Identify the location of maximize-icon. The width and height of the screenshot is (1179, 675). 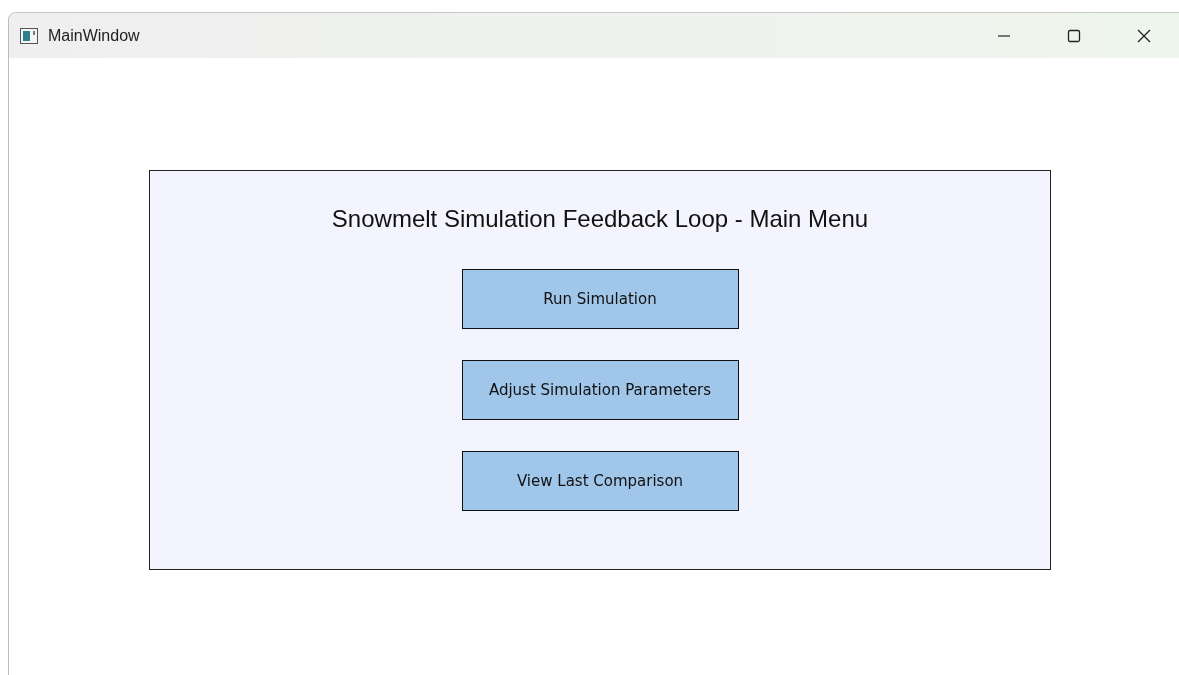
(1074, 35).